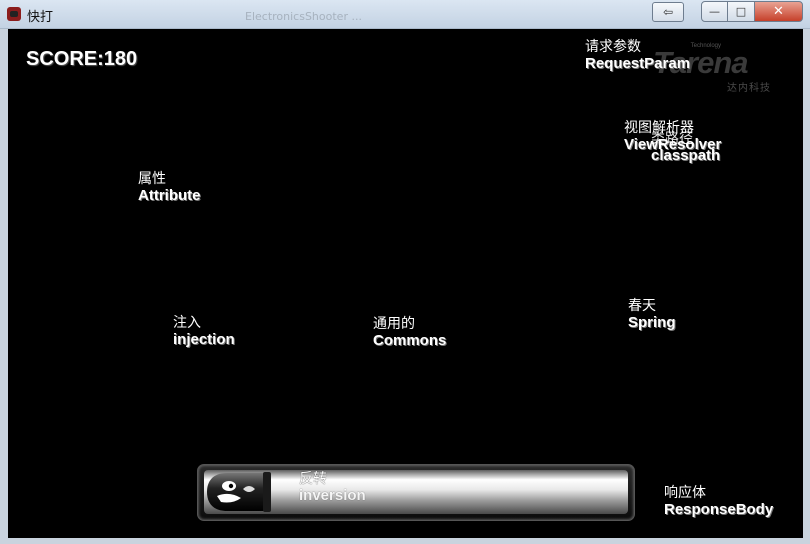 Image resolution: width=810 pixels, height=544 pixels. Describe the element at coordinates (749, 88) in the screenshot. I see `logo-subtitle: 达内科技` at that location.